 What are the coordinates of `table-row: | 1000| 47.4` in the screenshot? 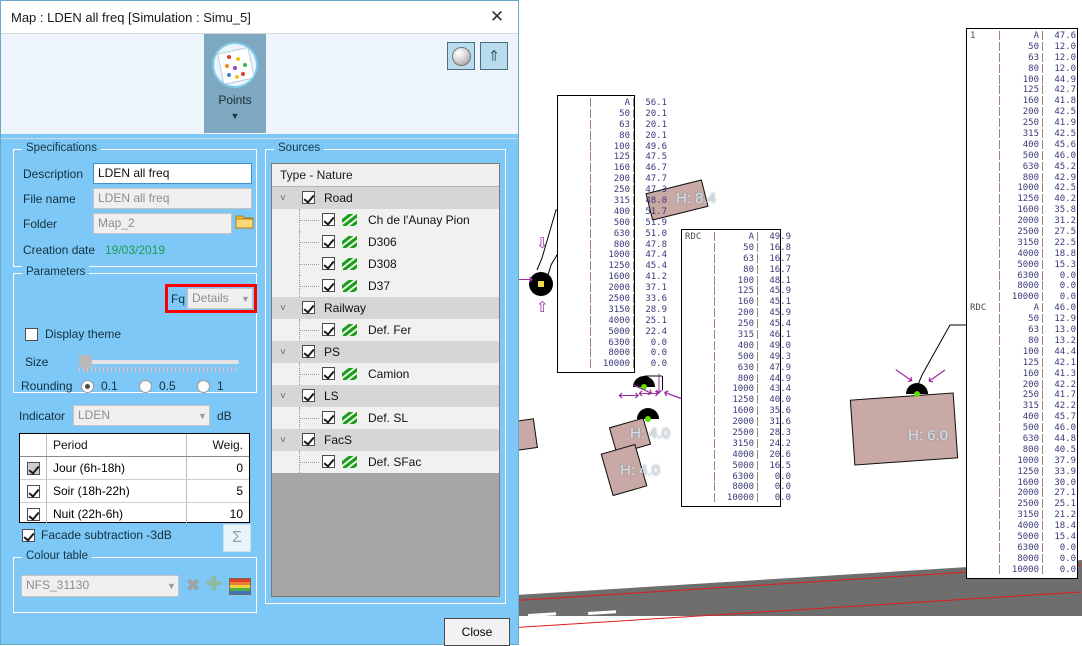 It's located at (614, 255).